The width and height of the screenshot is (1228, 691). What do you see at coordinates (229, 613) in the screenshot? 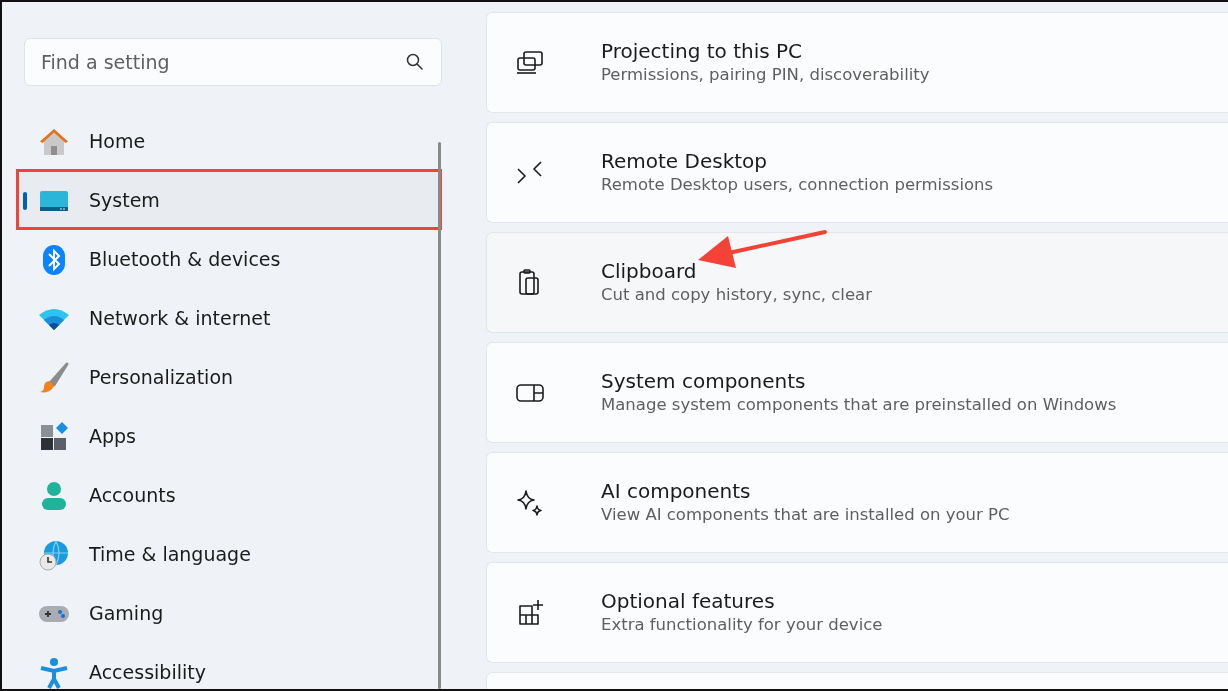
I see `nav-item: Gaming` at bounding box center [229, 613].